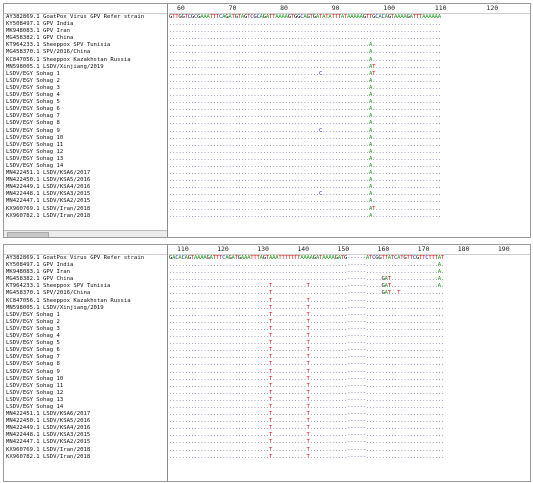  I want to click on ruler-tick-label: 190, so click(503, 249).